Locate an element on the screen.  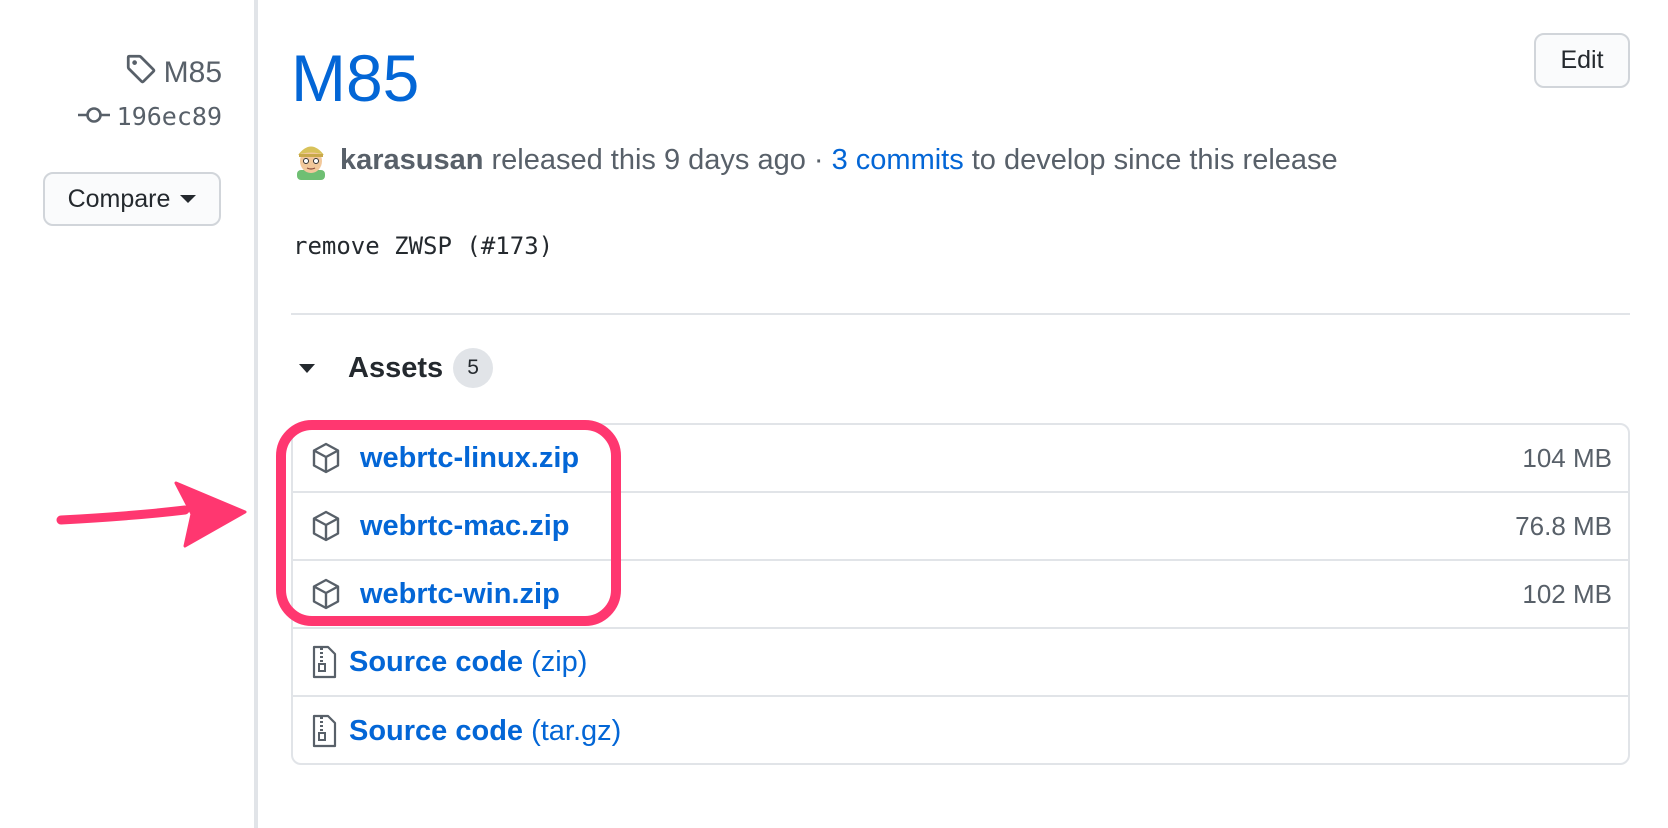
assets-toggle: Assets 5 is located at coordinates (396, 368).